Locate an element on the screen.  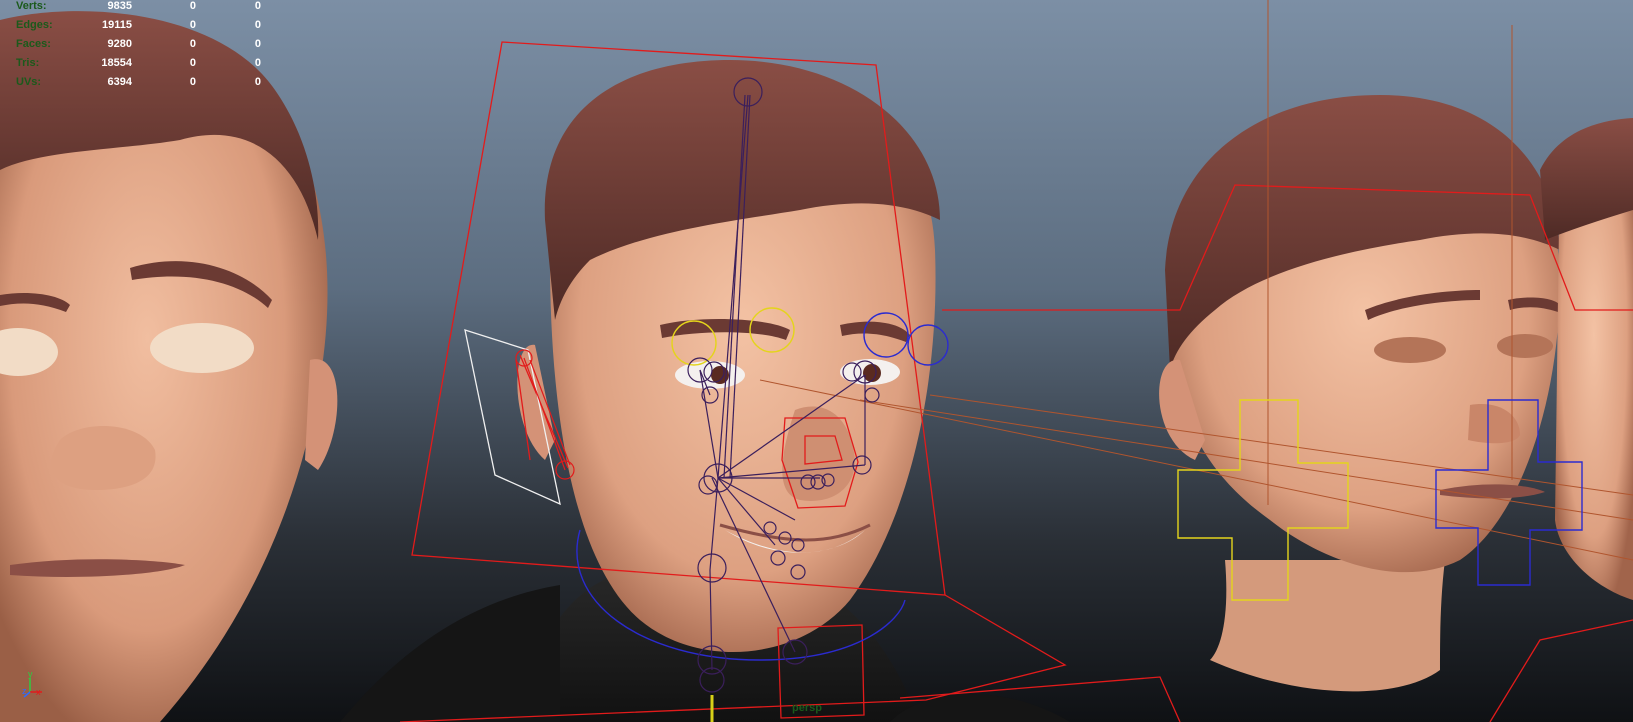
axis-z-label: z is located at coordinates (24, 691).